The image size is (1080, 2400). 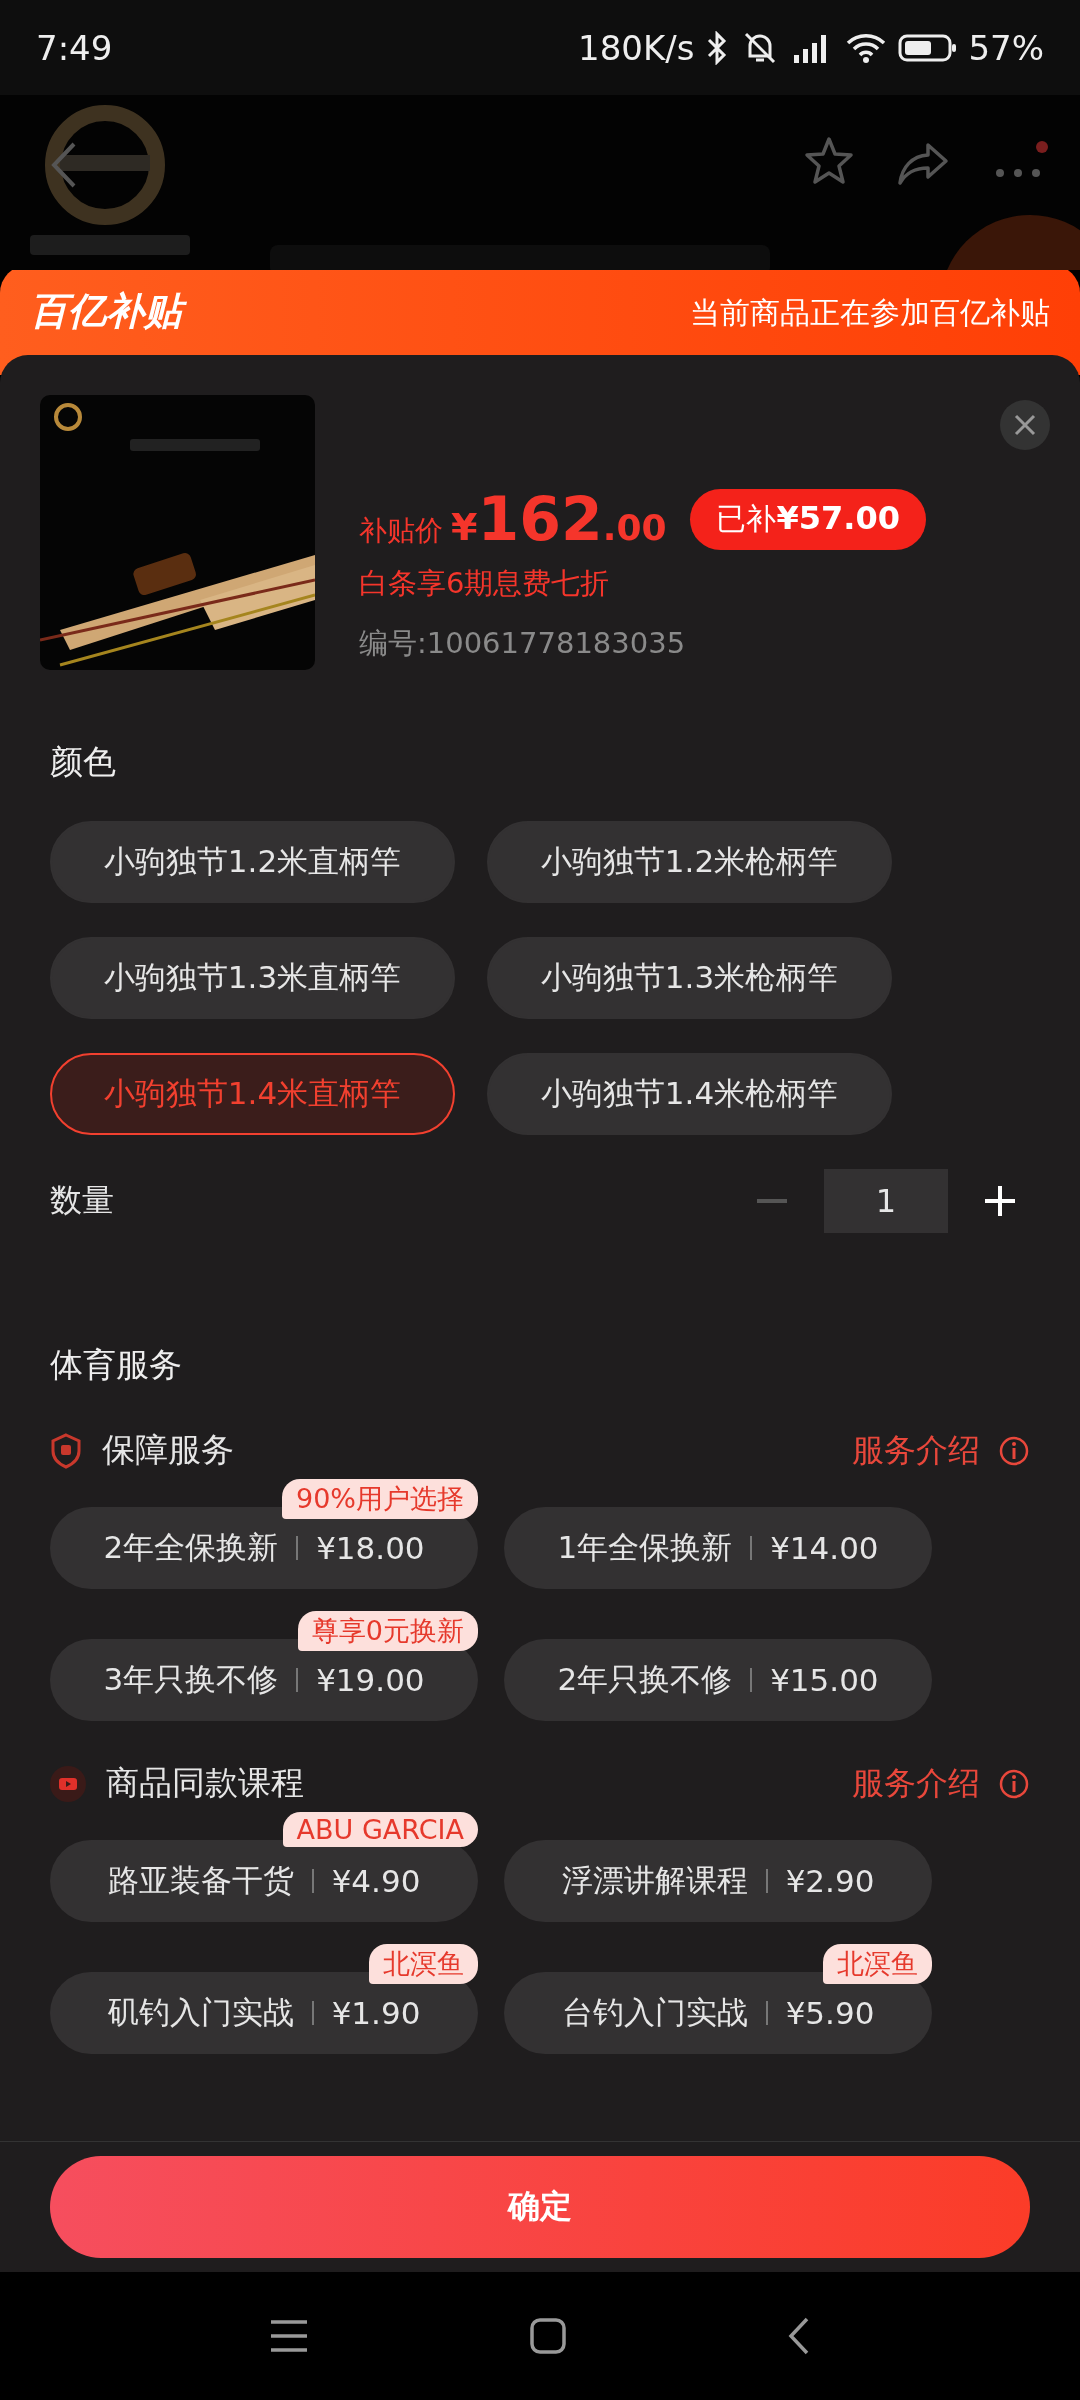 I want to click on plus-icon, so click(x=1000, y=1201).